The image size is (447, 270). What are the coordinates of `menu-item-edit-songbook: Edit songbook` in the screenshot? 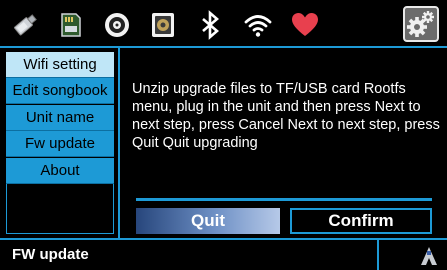 It's located at (60, 91).